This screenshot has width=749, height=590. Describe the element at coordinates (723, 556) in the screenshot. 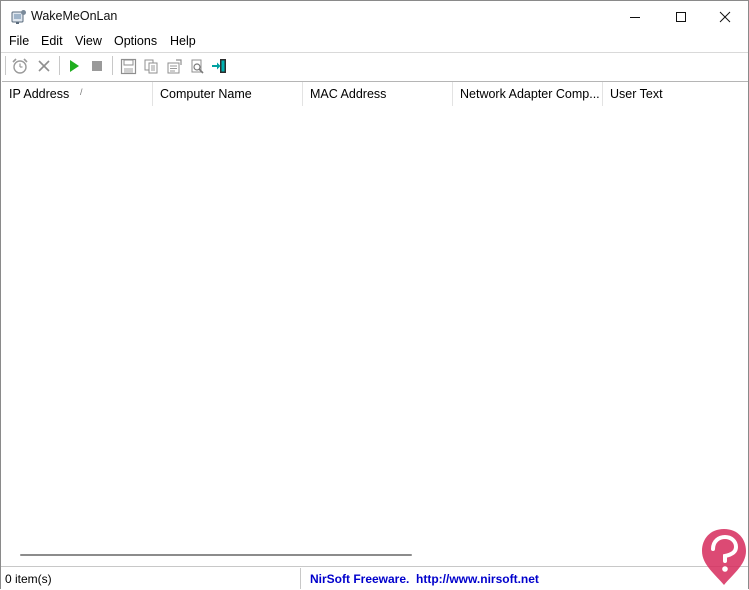

I see `watermark-logo-icon` at that location.